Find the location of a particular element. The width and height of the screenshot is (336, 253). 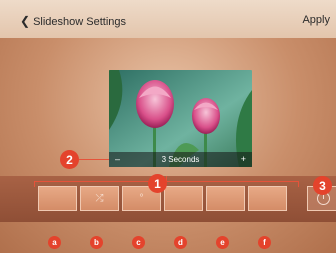

effect-shuffle-thumb: ⤮ is located at coordinates (99, 198).